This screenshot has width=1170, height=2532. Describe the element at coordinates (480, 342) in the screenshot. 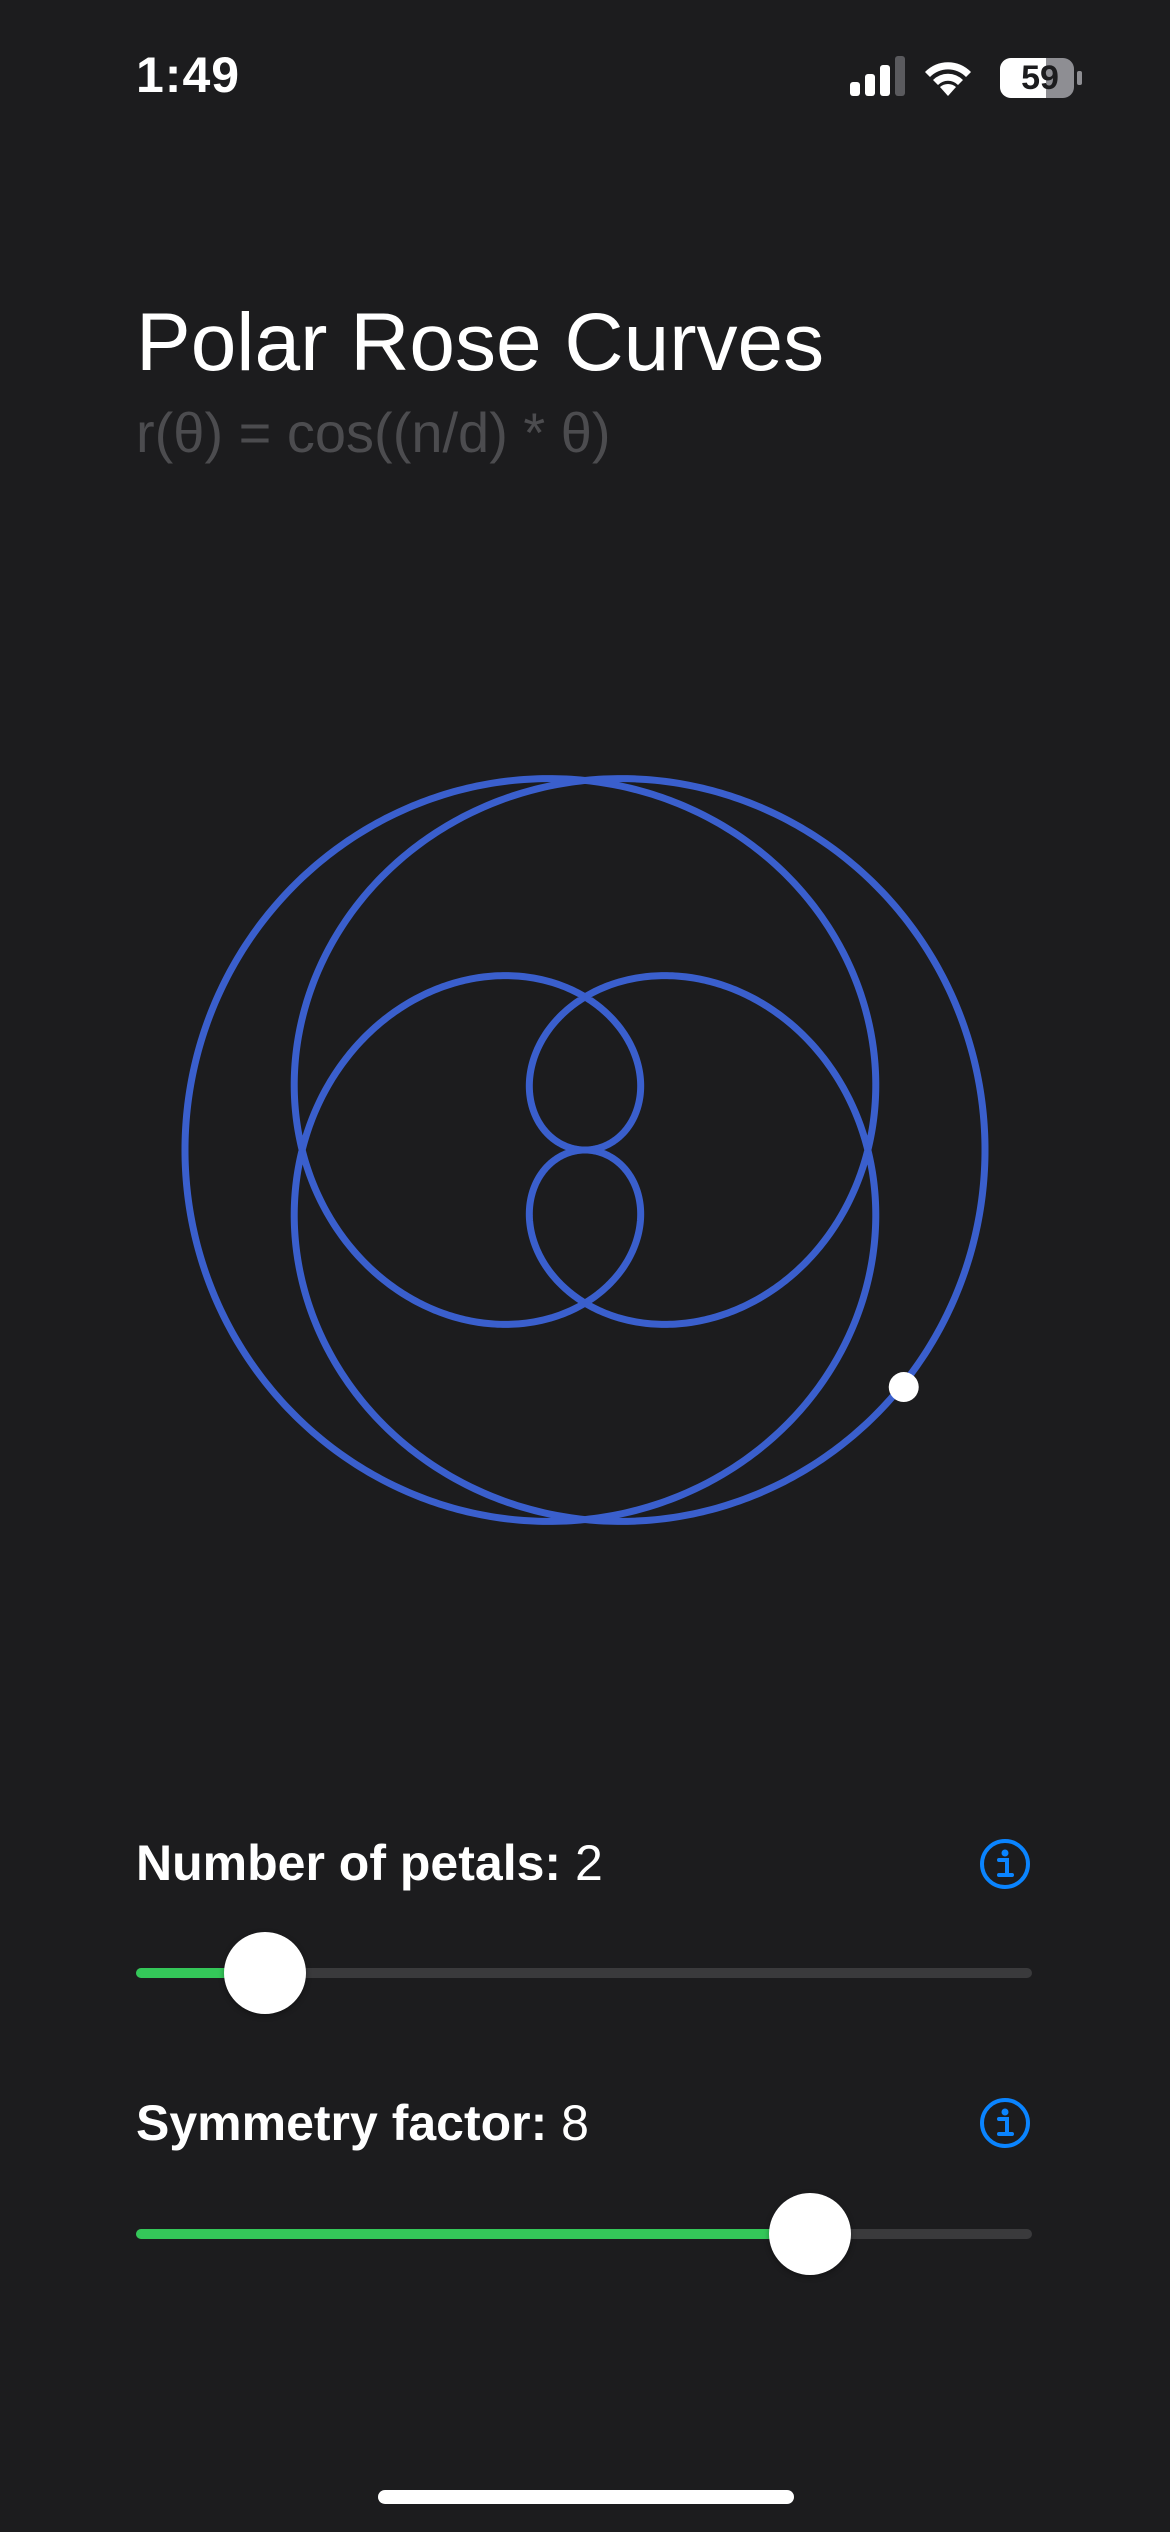

I see `page-title: Polar Rose Curves` at that location.